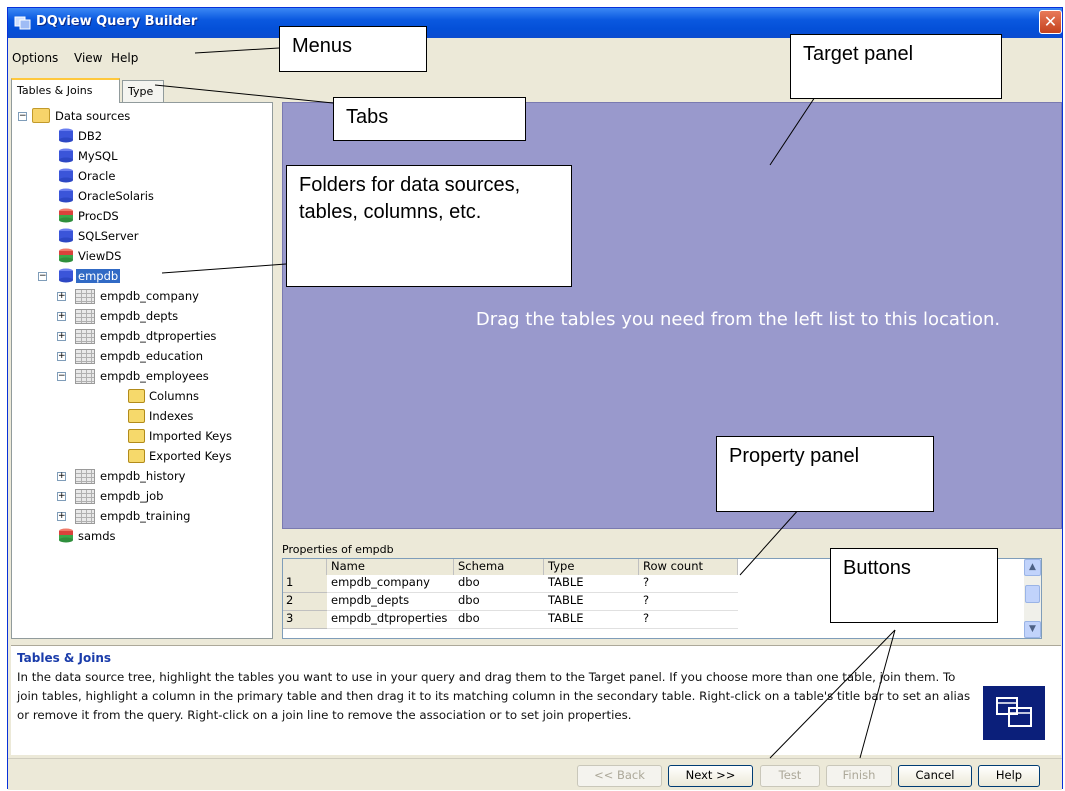  Describe the element at coordinates (619, 776) in the screenshot. I see `back-button: << Back` at that location.